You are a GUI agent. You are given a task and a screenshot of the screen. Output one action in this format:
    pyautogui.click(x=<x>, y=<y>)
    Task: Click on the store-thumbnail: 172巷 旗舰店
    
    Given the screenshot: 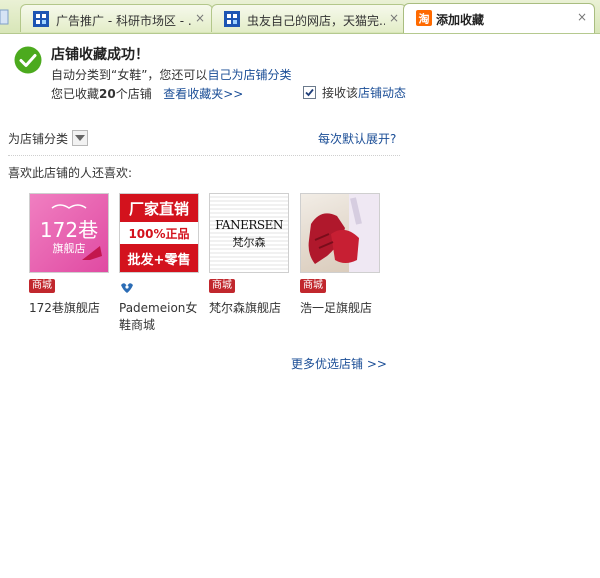 What is the action you would take?
    pyautogui.click(x=69, y=233)
    